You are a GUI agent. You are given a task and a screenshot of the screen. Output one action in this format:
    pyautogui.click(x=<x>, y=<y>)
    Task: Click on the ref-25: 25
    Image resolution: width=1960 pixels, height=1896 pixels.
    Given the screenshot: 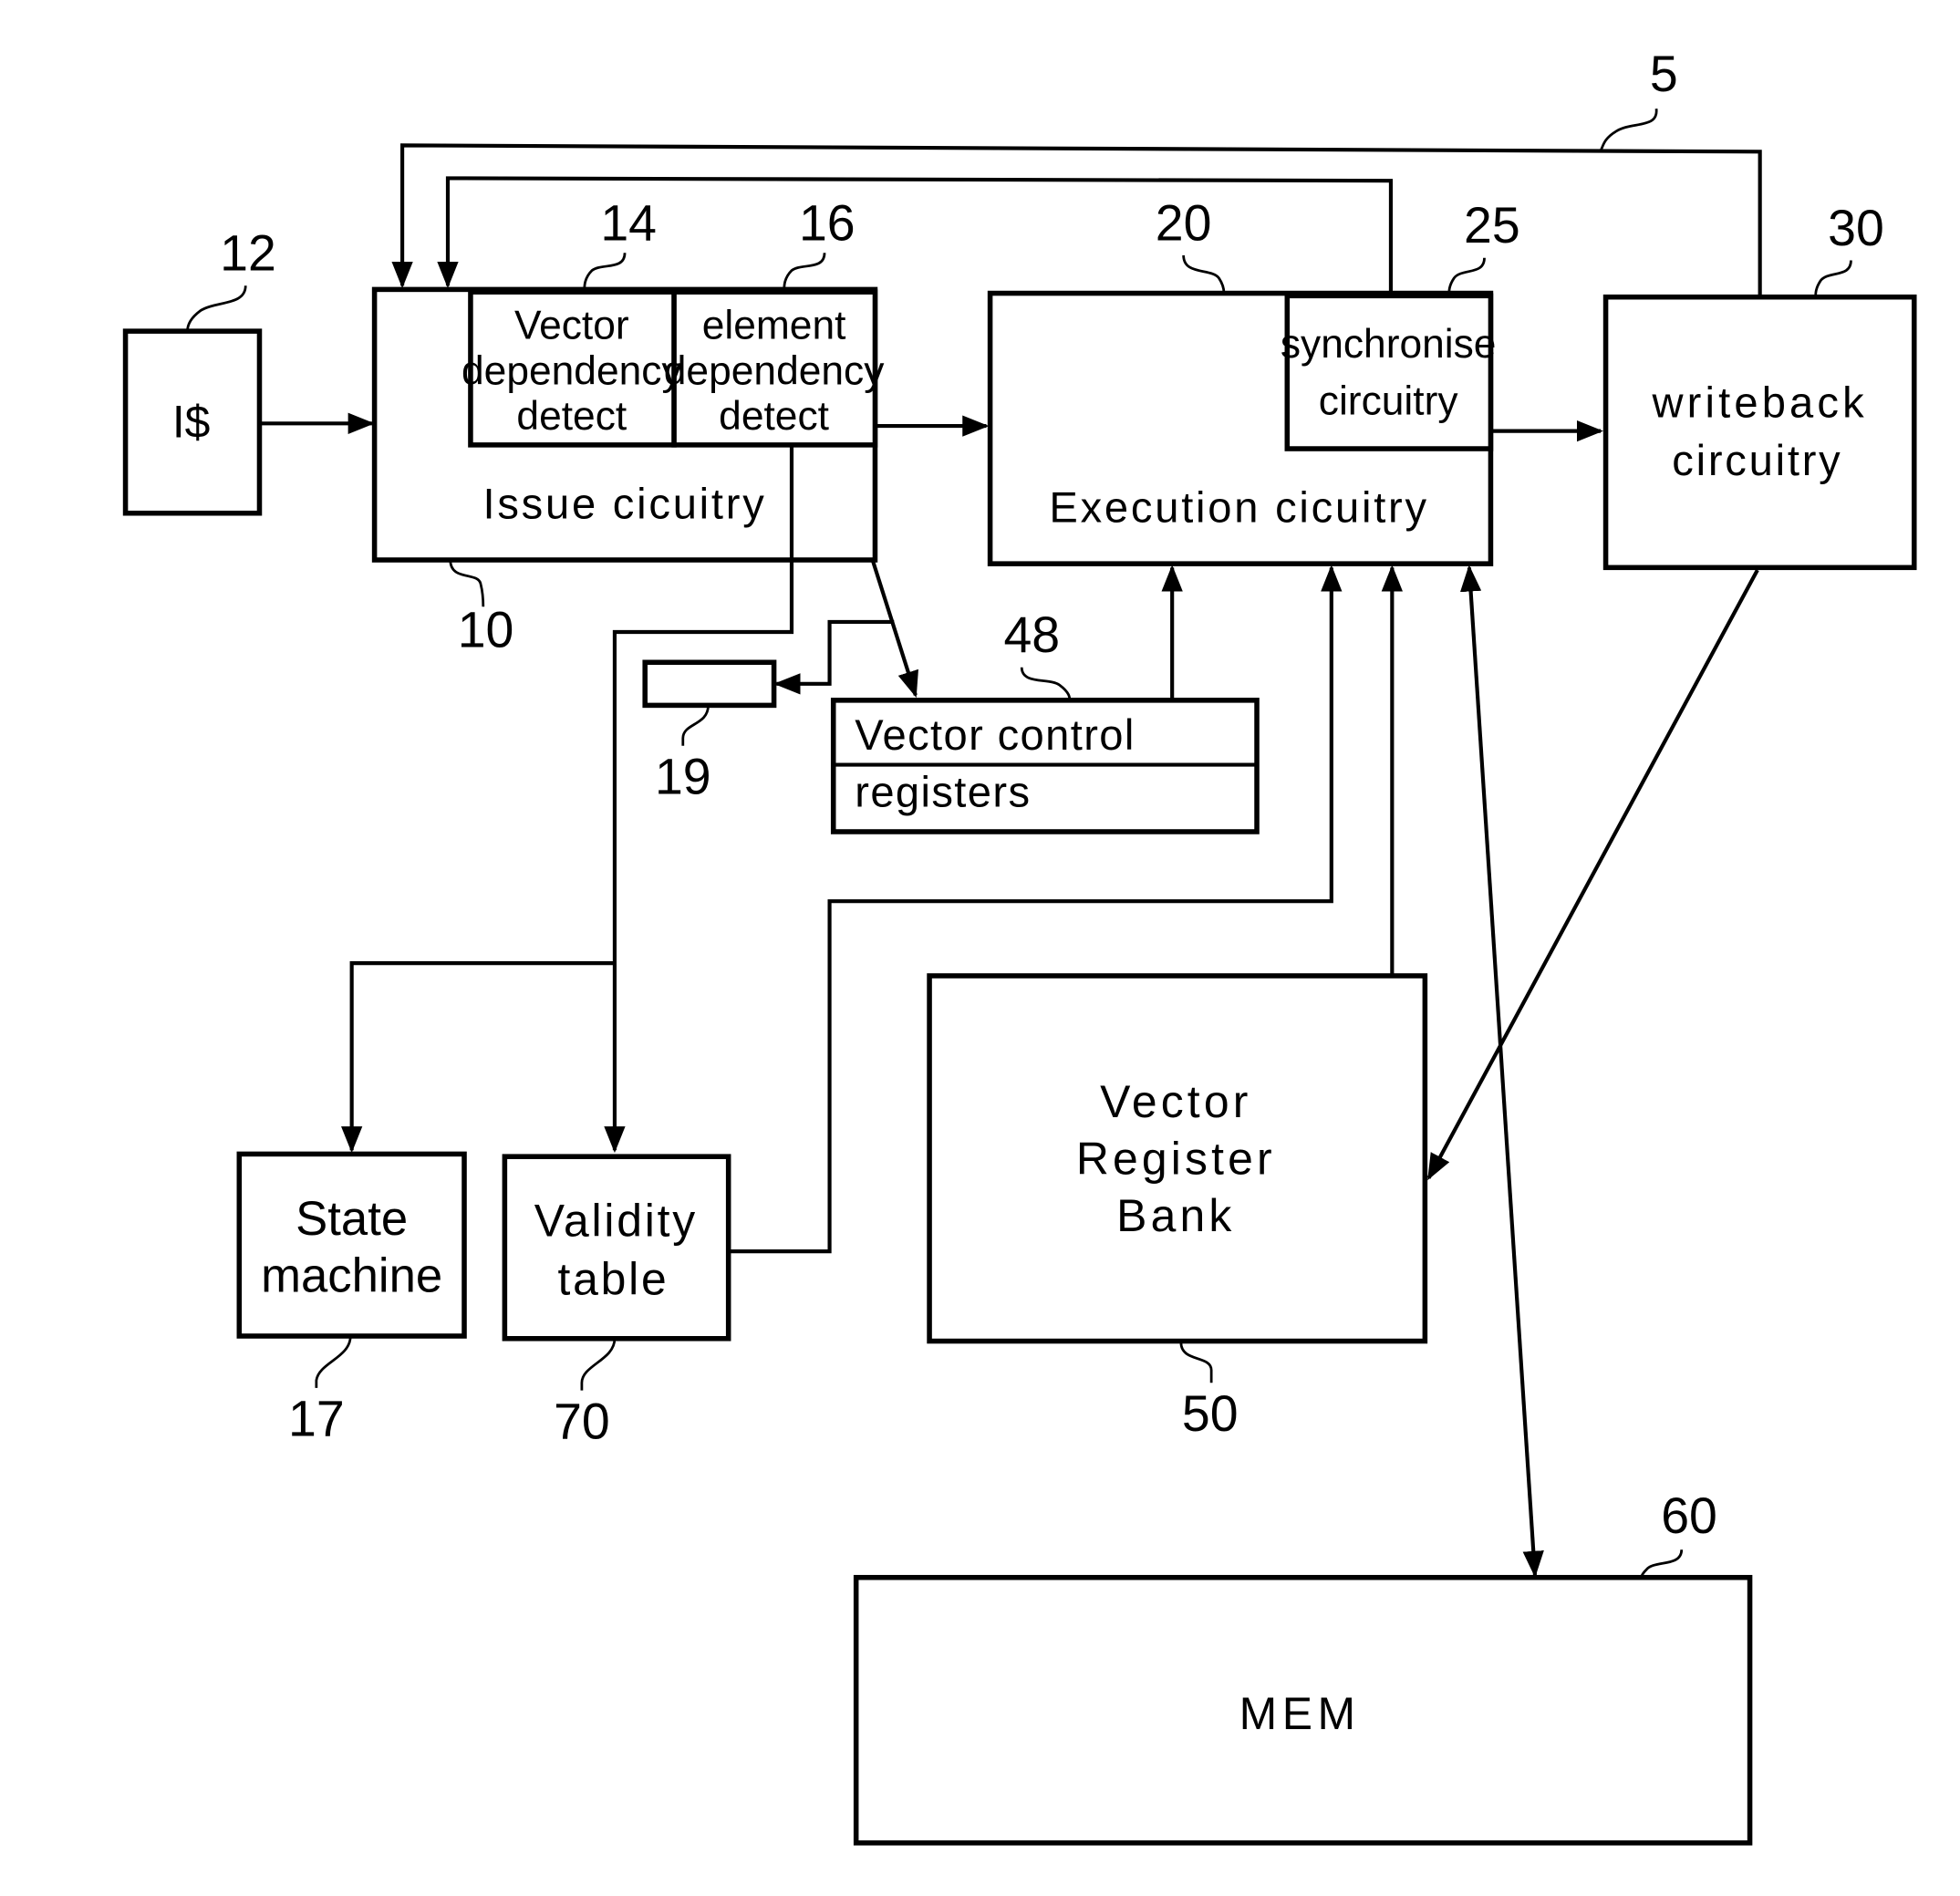 What is the action you would take?
    pyautogui.click(x=1492, y=226)
    